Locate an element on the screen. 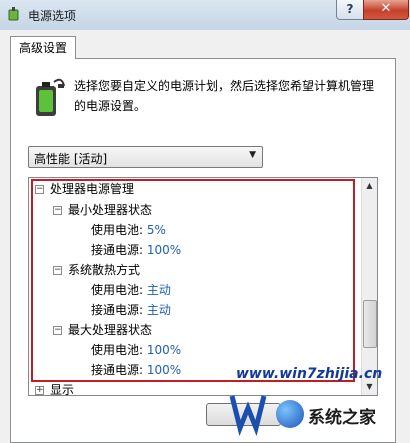  scrollbar-thumb is located at coordinates (370, 324).